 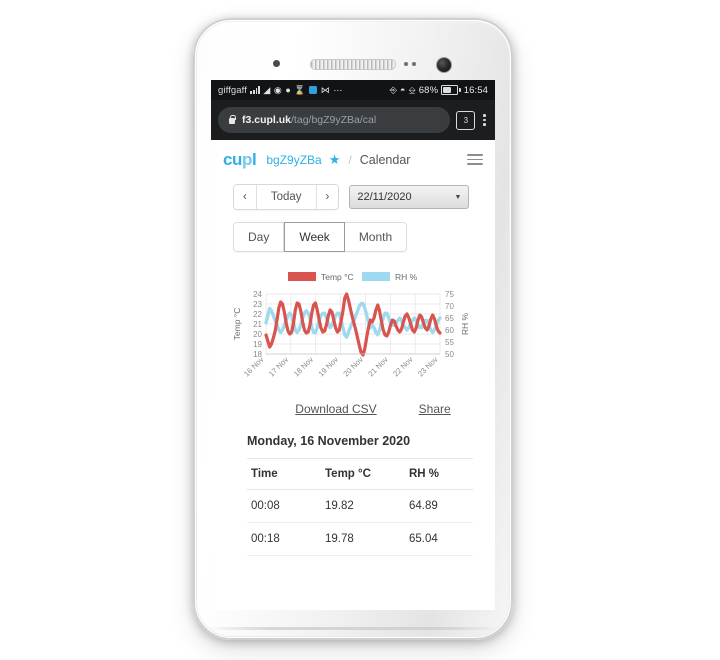 What do you see at coordinates (267, 89) in the screenshot?
I see `wifi-icon: ◢` at bounding box center [267, 89].